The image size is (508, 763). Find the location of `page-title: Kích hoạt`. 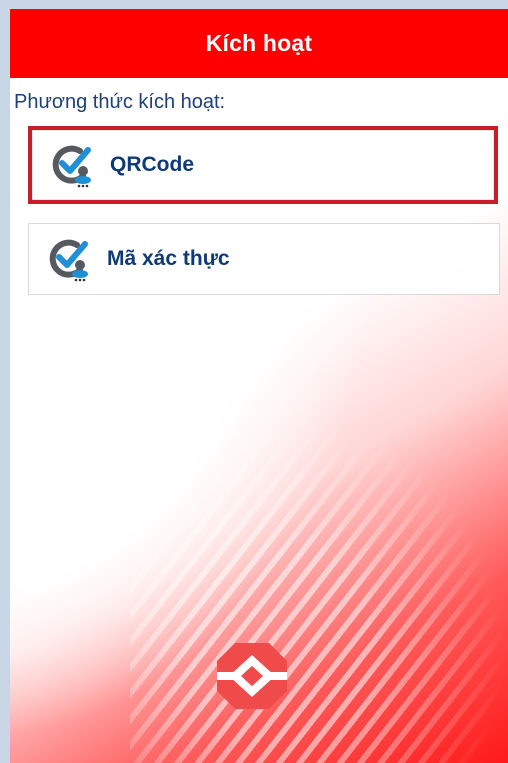

page-title: Kích hoạt is located at coordinates (259, 43).